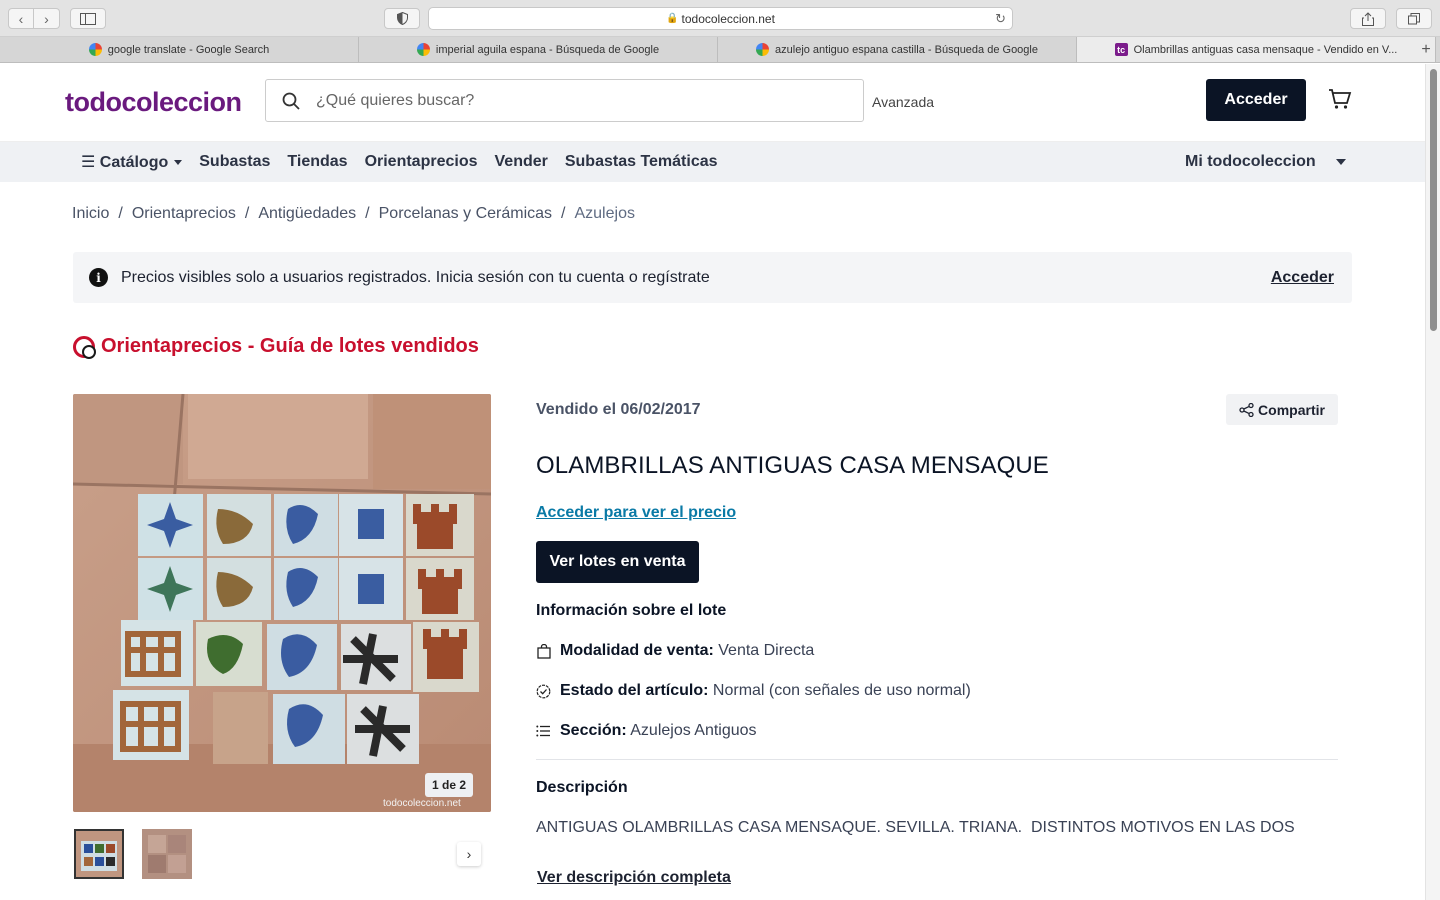 The height and width of the screenshot is (900, 1440). What do you see at coordinates (1432, 482) in the screenshot?
I see `page-scrollbar` at bounding box center [1432, 482].